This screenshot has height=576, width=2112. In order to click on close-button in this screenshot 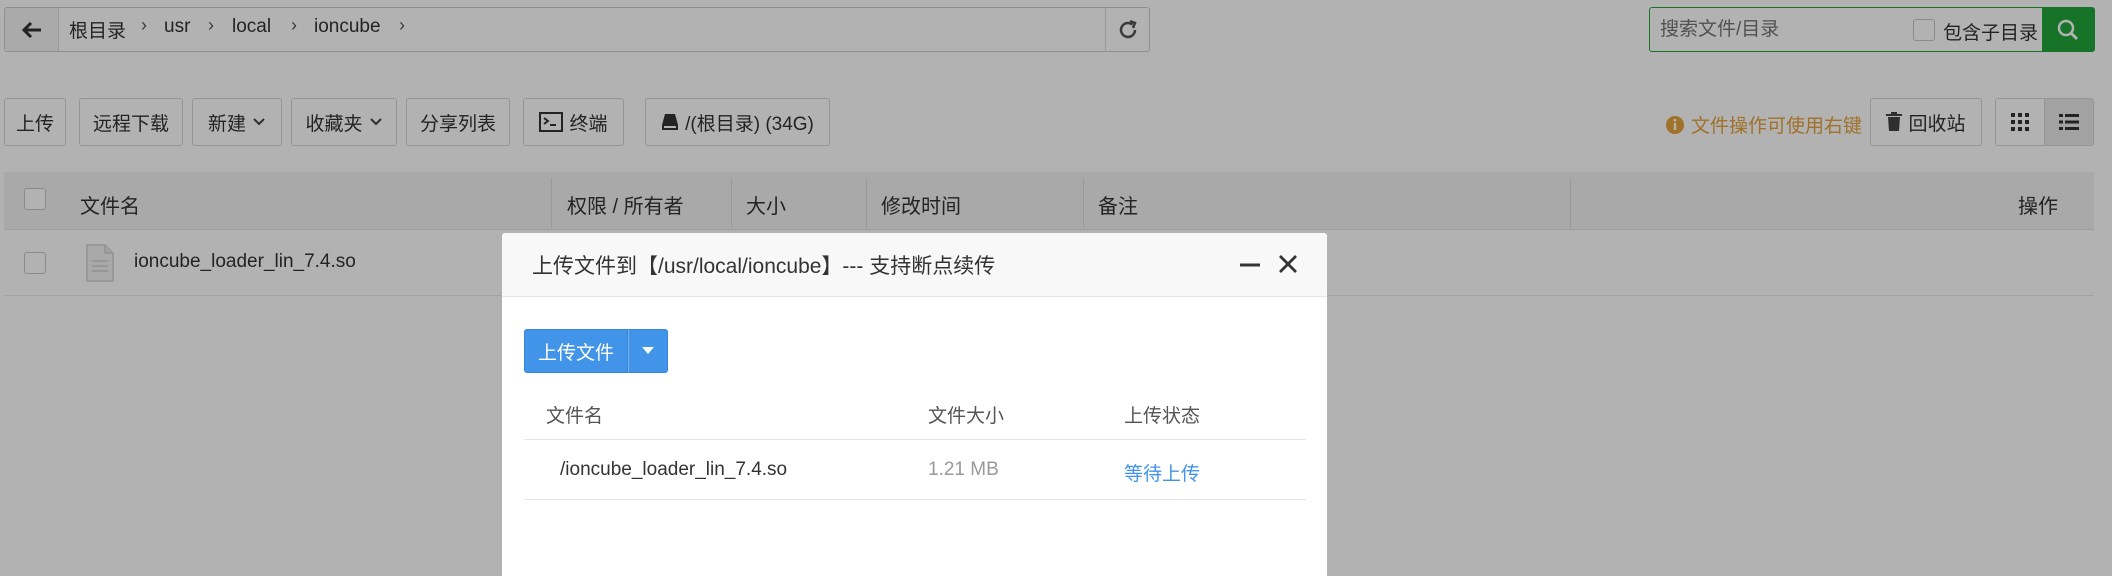, I will do `click(1288, 264)`.